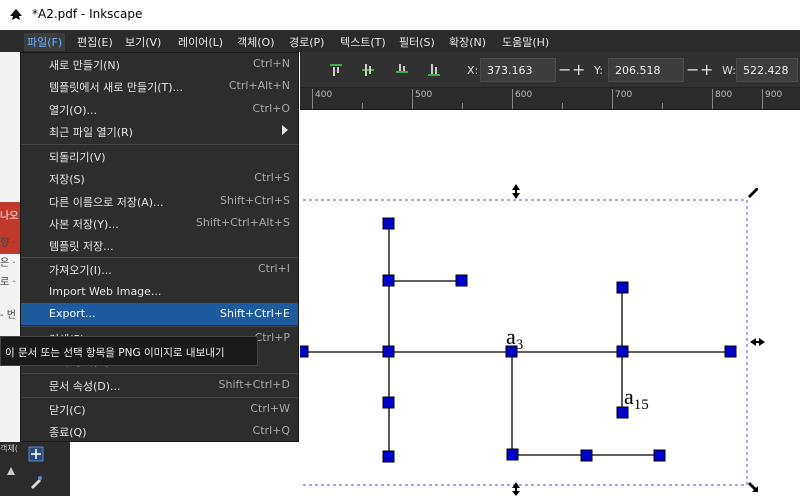 The image size is (800, 496). I want to click on align-top-icon, so click(336, 70).